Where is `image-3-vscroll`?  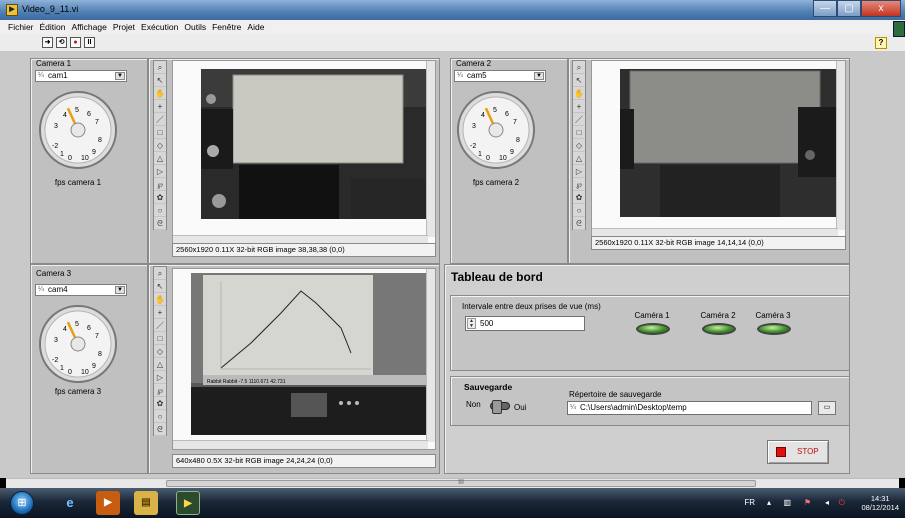 image-3-vscroll is located at coordinates (430, 355).